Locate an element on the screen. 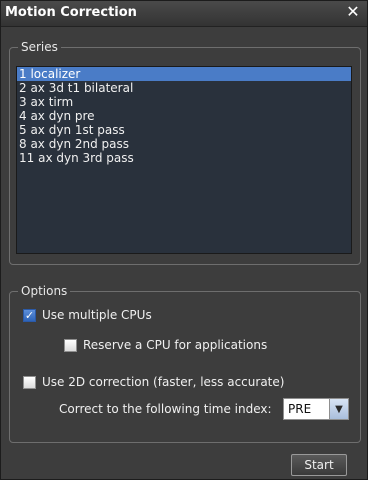 Image resolution: width=368 pixels, height=480 pixels. options-legend: Options is located at coordinates (44, 291).